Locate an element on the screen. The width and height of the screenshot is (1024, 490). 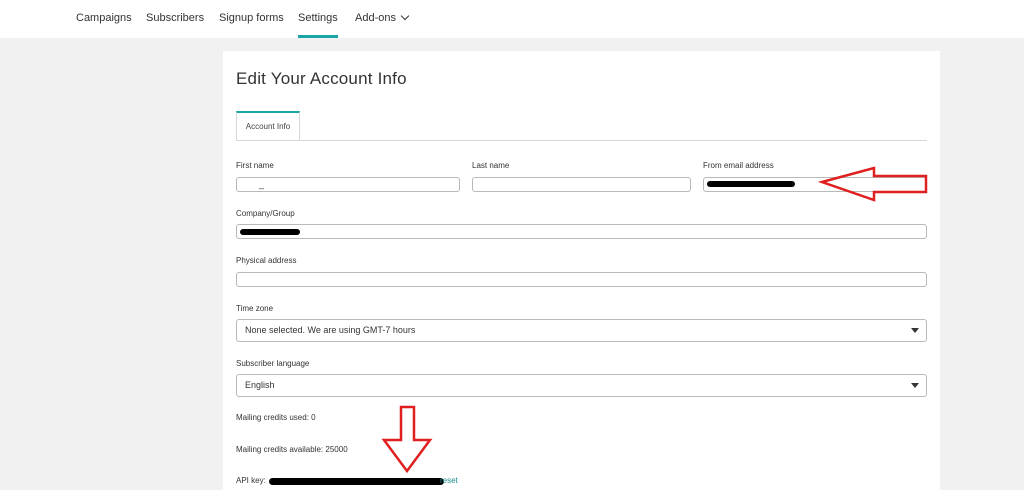
tab-divider is located at coordinates (581, 140).